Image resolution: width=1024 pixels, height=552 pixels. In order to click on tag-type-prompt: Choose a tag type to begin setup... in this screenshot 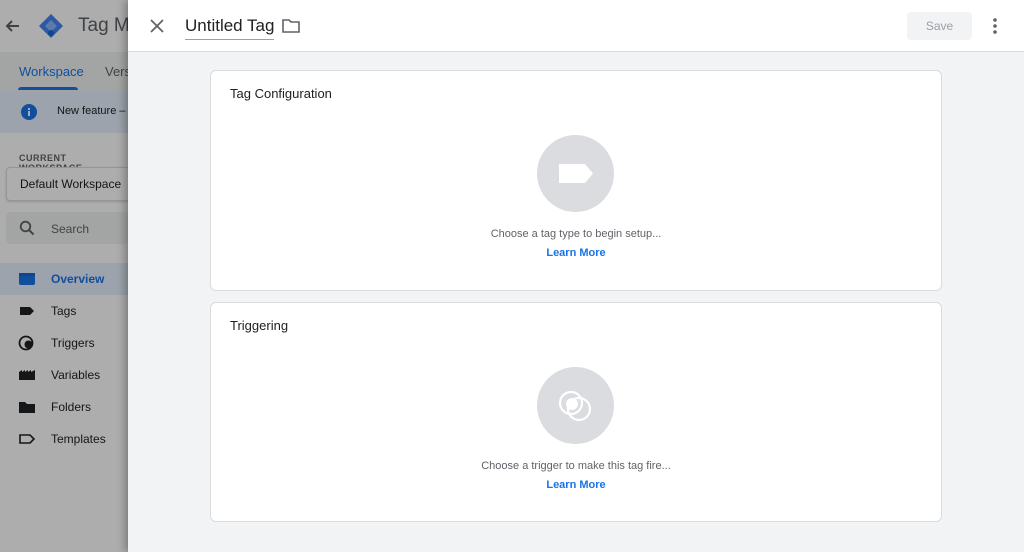, I will do `click(576, 234)`.